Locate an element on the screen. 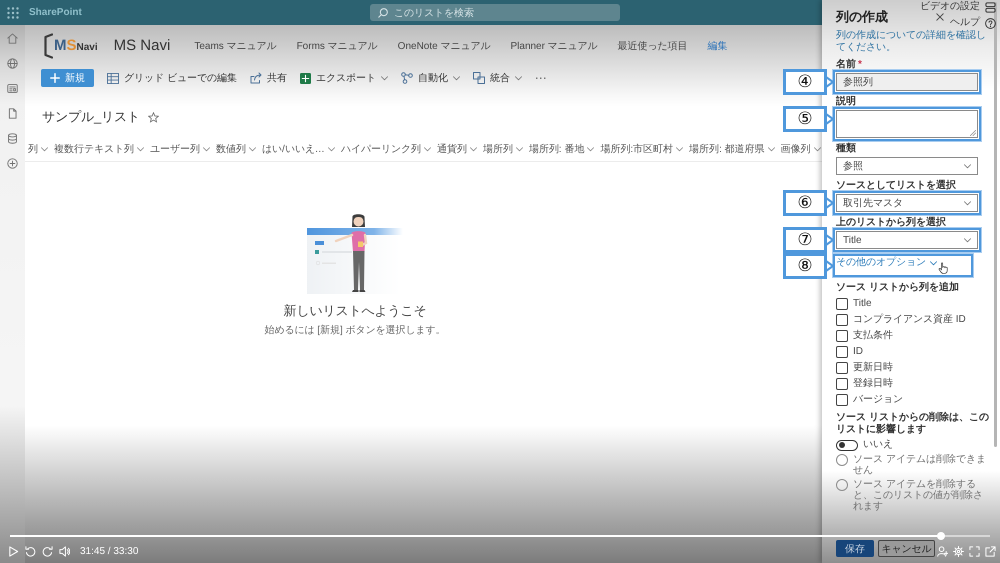 This screenshot has width=1000, height=563. site-title: MS Navi is located at coordinates (142, 45).